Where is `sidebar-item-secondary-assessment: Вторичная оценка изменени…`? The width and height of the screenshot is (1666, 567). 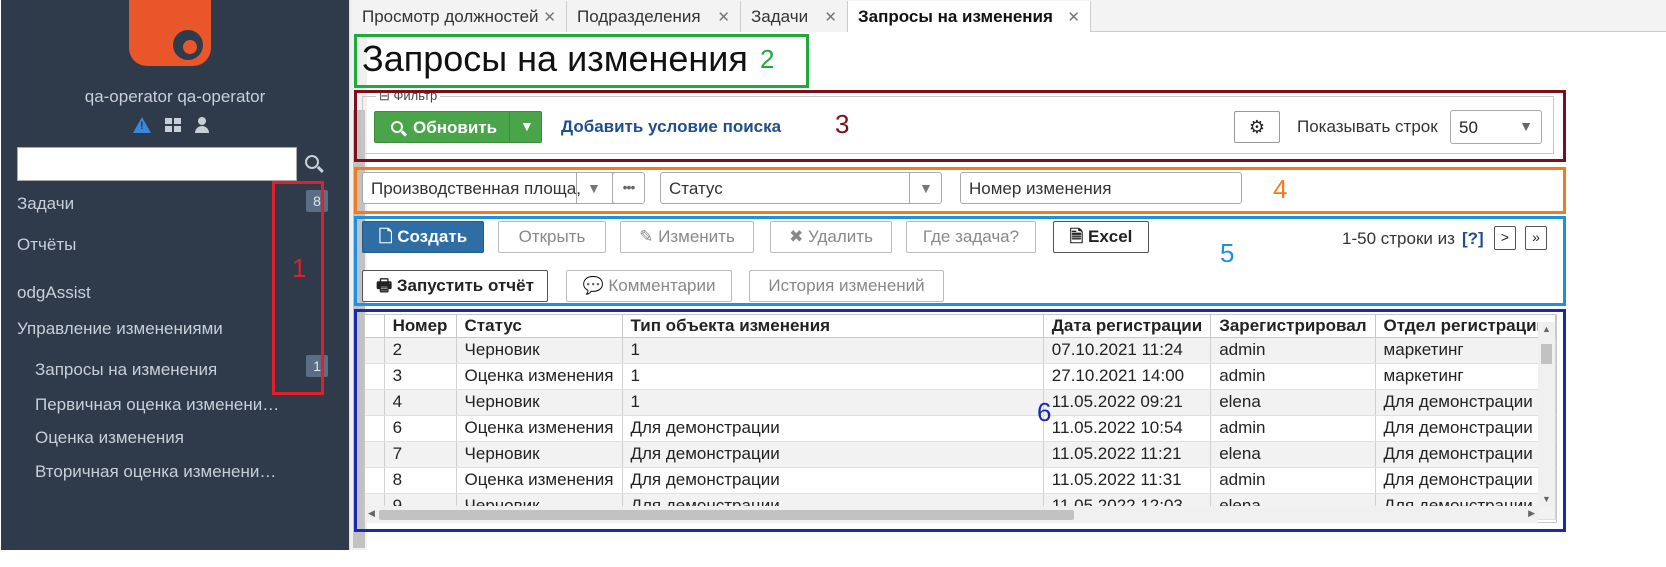 sidebar-item-secondary-assessment: Вторичная оценка изменени… is located at coordinates (155, 472).